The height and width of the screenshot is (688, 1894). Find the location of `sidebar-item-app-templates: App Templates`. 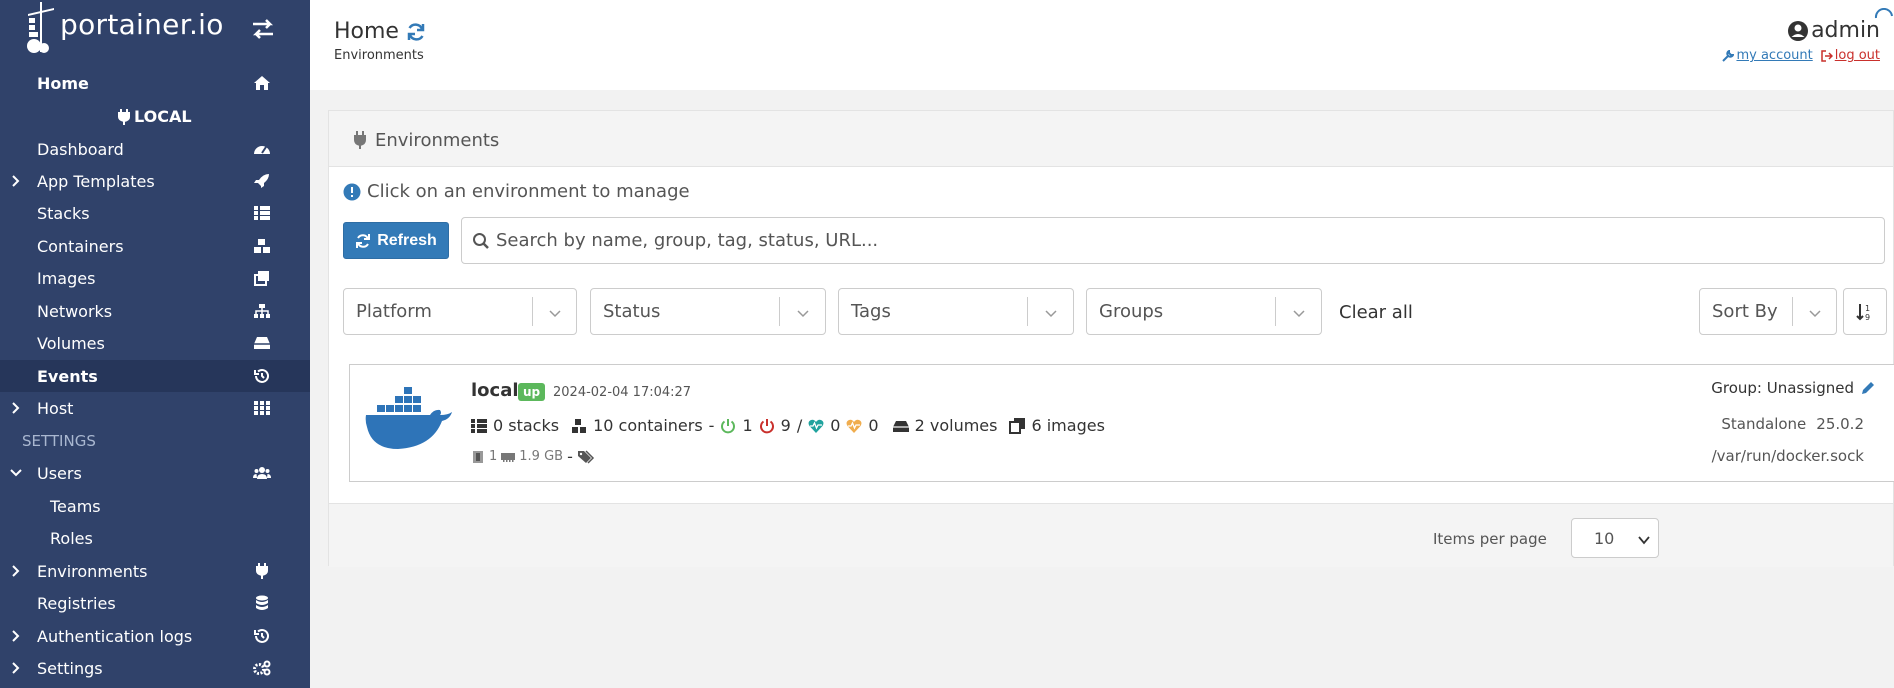

sidebar-item-app-templates: App Templates is located at coordinates (155, 181).